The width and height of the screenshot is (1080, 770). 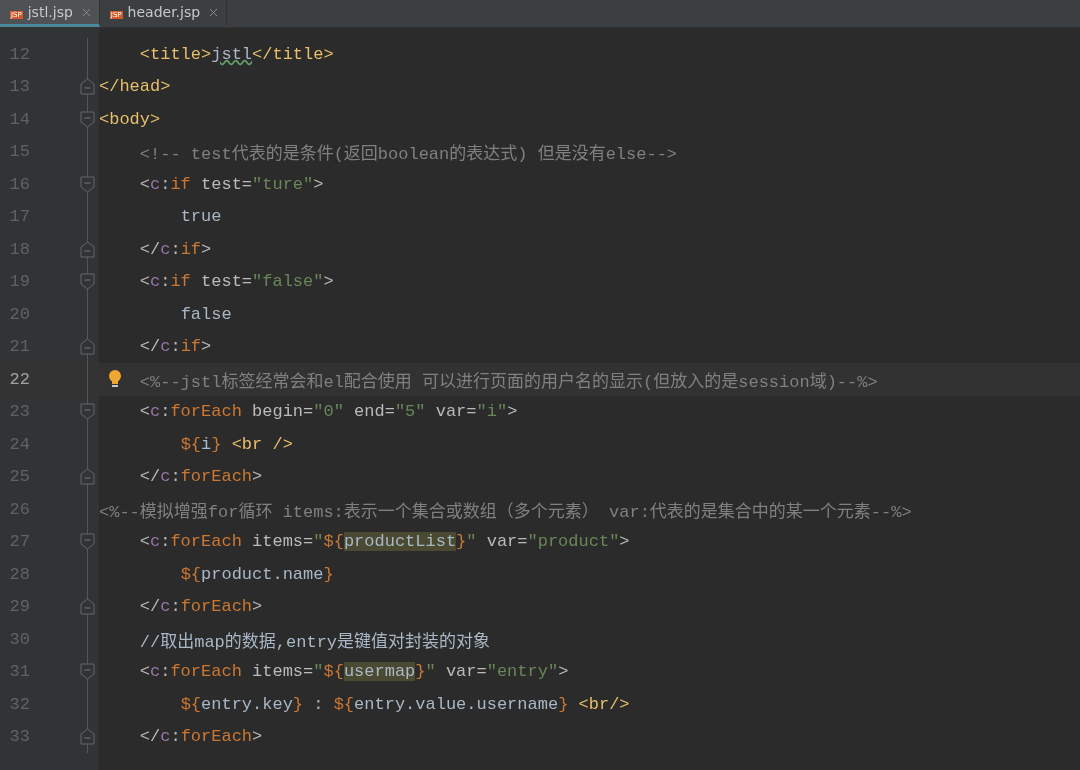 What do you see at coordinates (293, 54) in the screenshot?
I see `code-token: </title>` at bounding box center [293, 54].